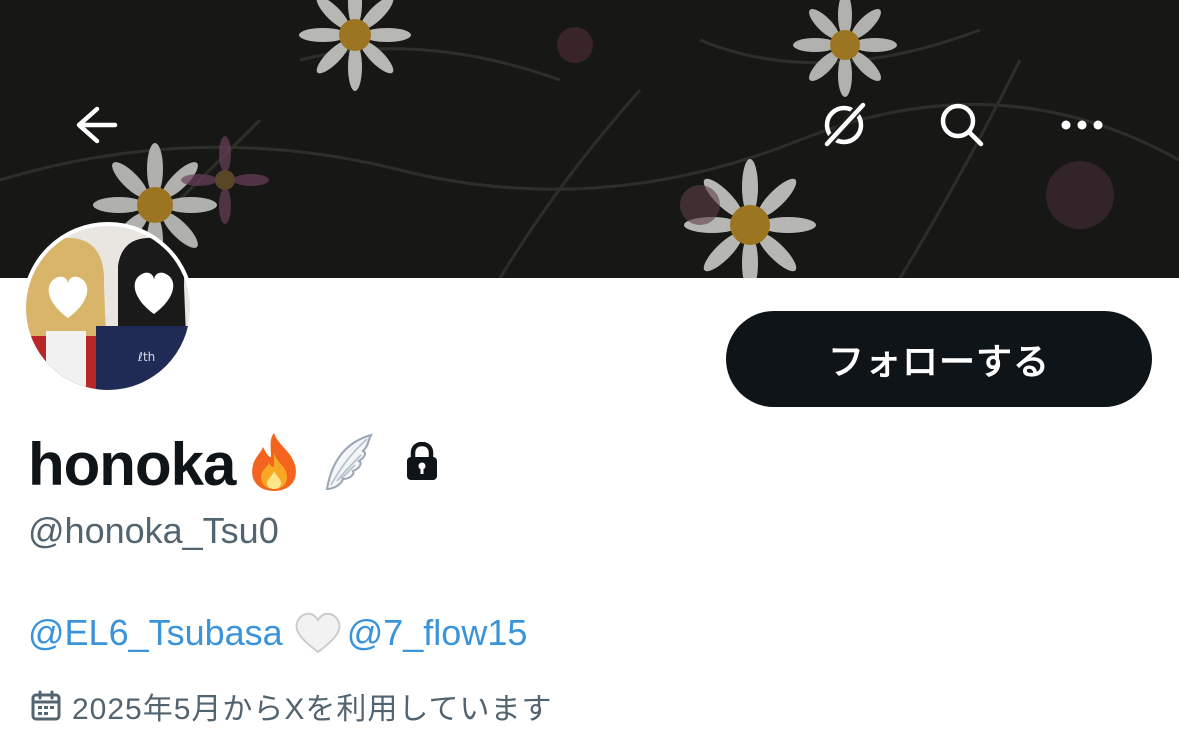 This screenshot has width=1179, height=746. I want to click on wing-emoji-icon, so click(348, 464).